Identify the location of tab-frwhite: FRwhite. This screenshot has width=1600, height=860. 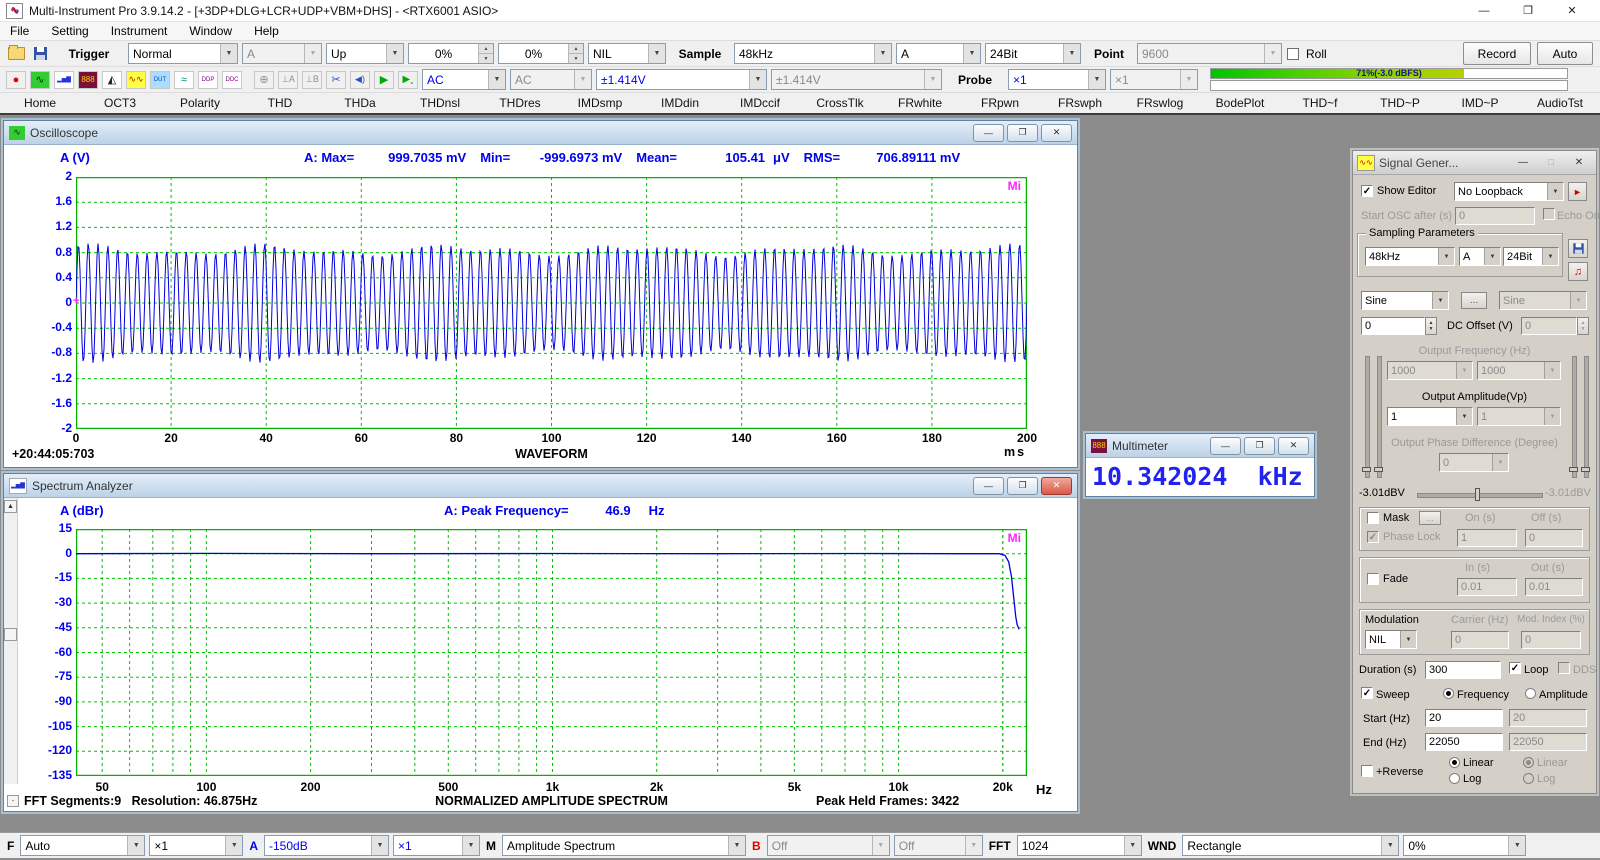
(920, 103).